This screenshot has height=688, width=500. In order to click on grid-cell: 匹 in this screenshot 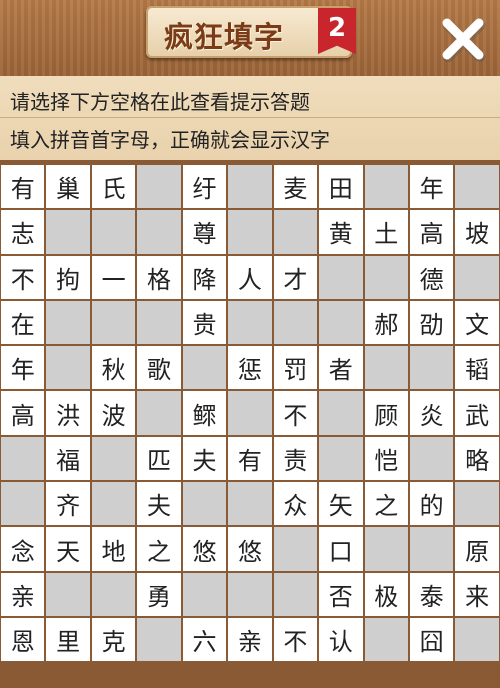, I will do `click(159, 458)`.